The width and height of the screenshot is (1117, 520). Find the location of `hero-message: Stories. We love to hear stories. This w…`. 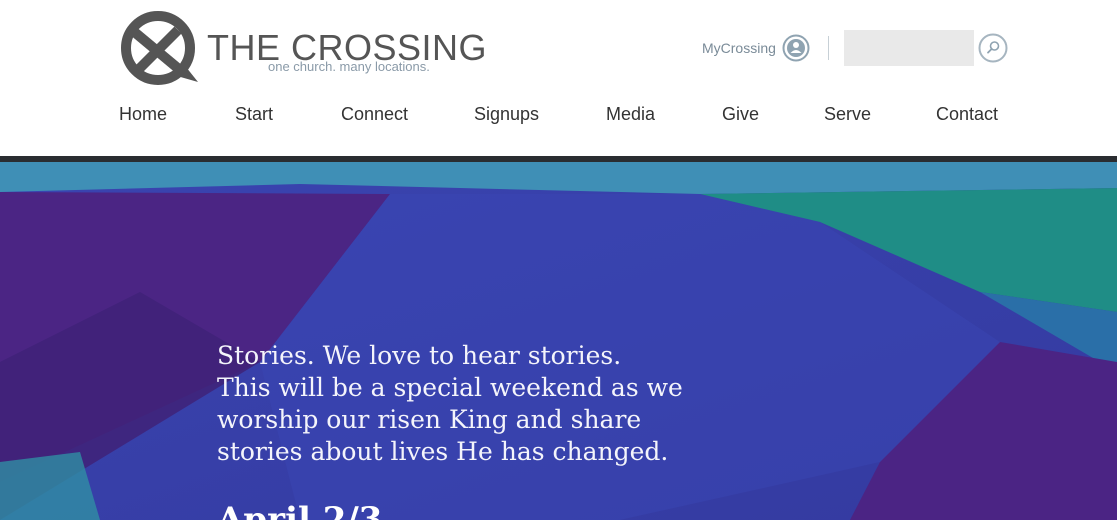

hero-message: Stories. We love to hear stories. This w… is located at coordinates (452, 404).